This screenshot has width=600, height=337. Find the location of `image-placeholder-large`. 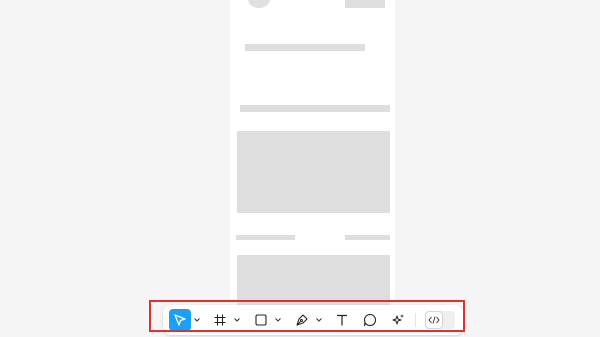

image-placeholder-large is located at coordinates (313, 172).